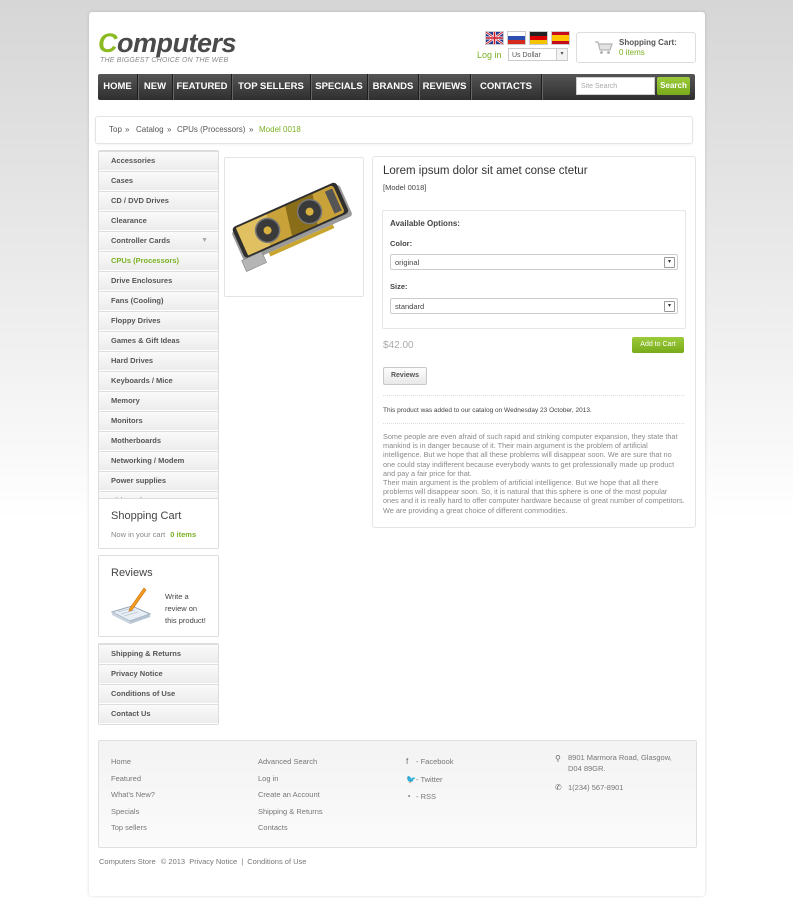 The width and height of the screenshot is (793, 900). Describe the element at coordinates (158, 481) in the screenshot. I see `category-item: Power supplies` at that location.